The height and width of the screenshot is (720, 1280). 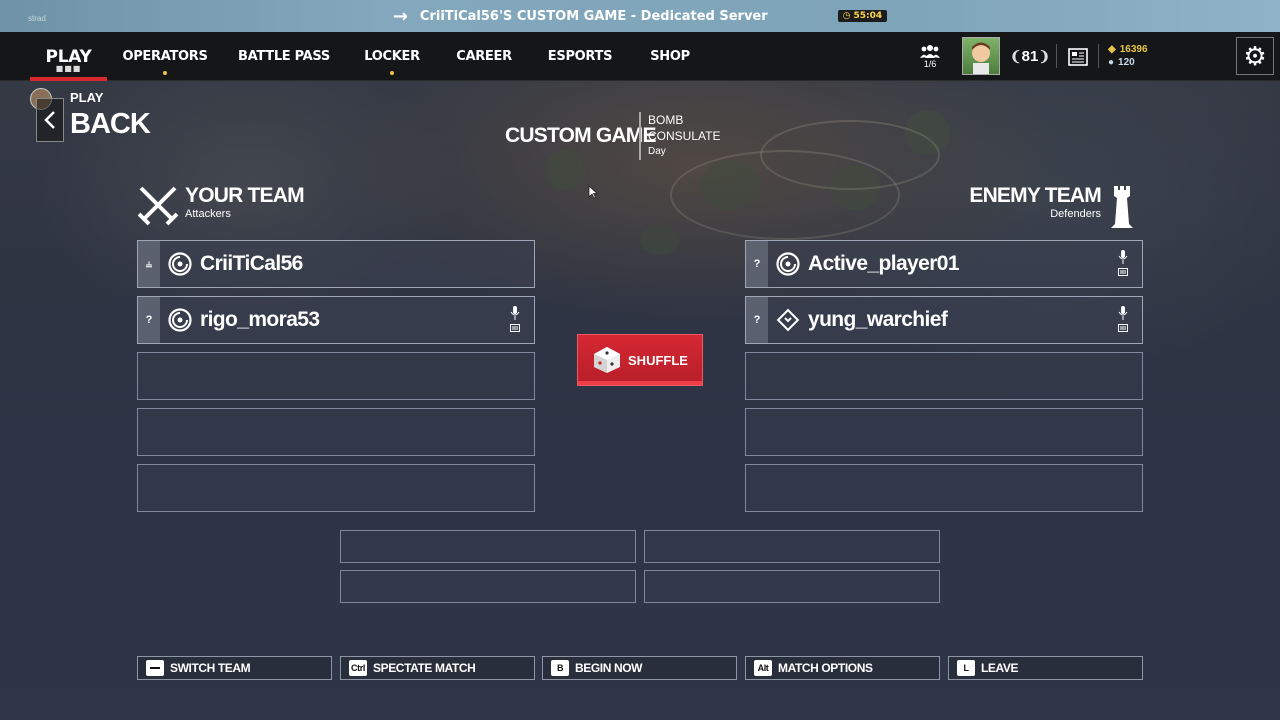 I want to click on player-slot: ? yung_warchief, so click(x=944, y=320).